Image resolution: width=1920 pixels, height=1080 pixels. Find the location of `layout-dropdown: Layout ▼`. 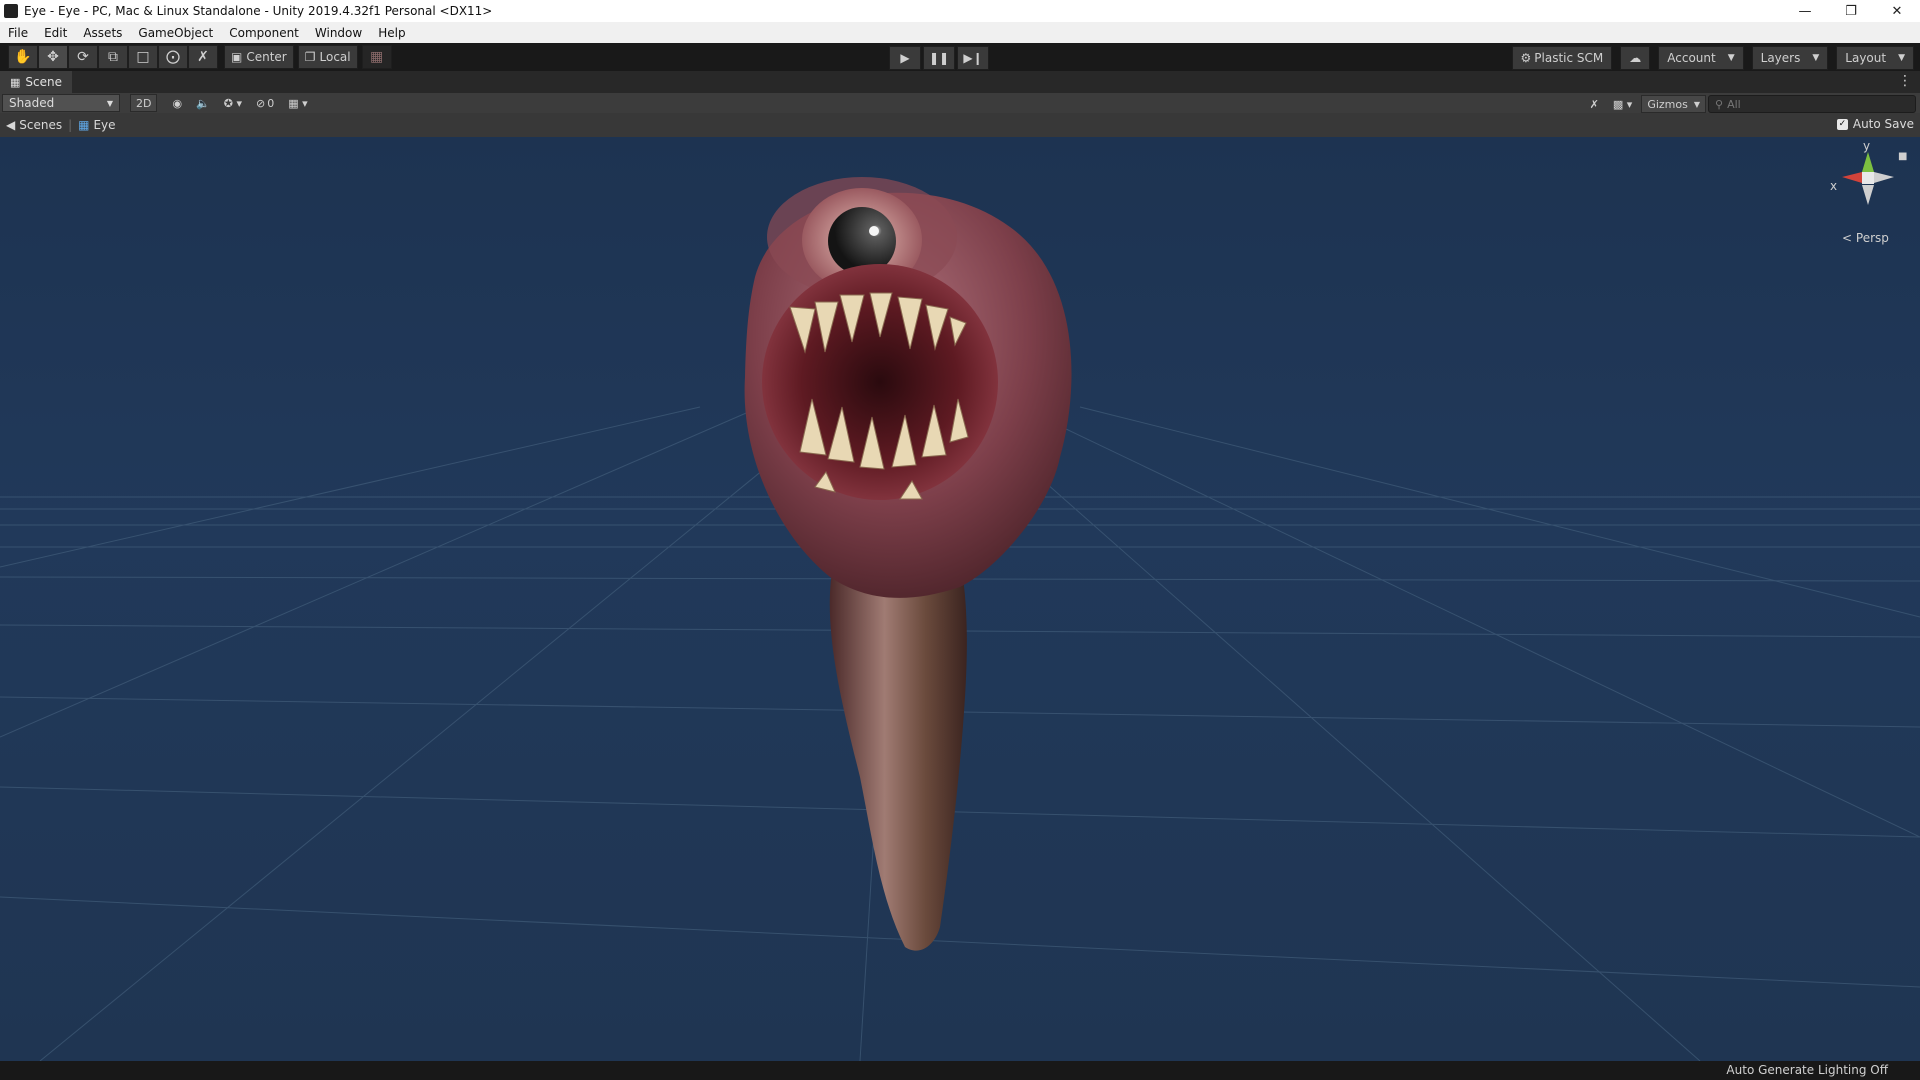

layout-dropdown: Layout ▼ is located at coordinates (1875, 58).